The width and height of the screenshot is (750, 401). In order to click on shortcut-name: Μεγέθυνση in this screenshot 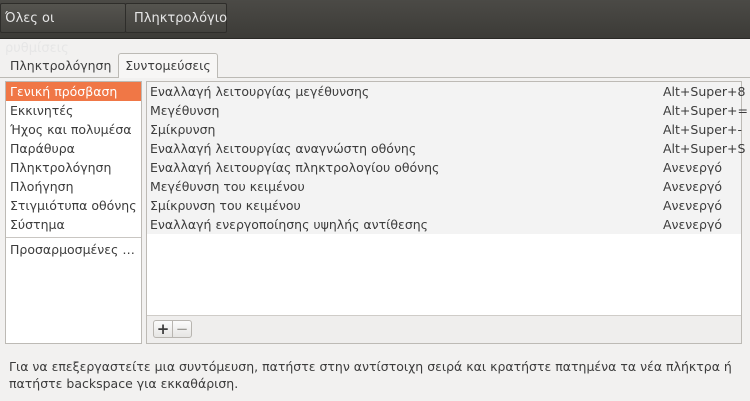, I will do `click(185, 110)`.